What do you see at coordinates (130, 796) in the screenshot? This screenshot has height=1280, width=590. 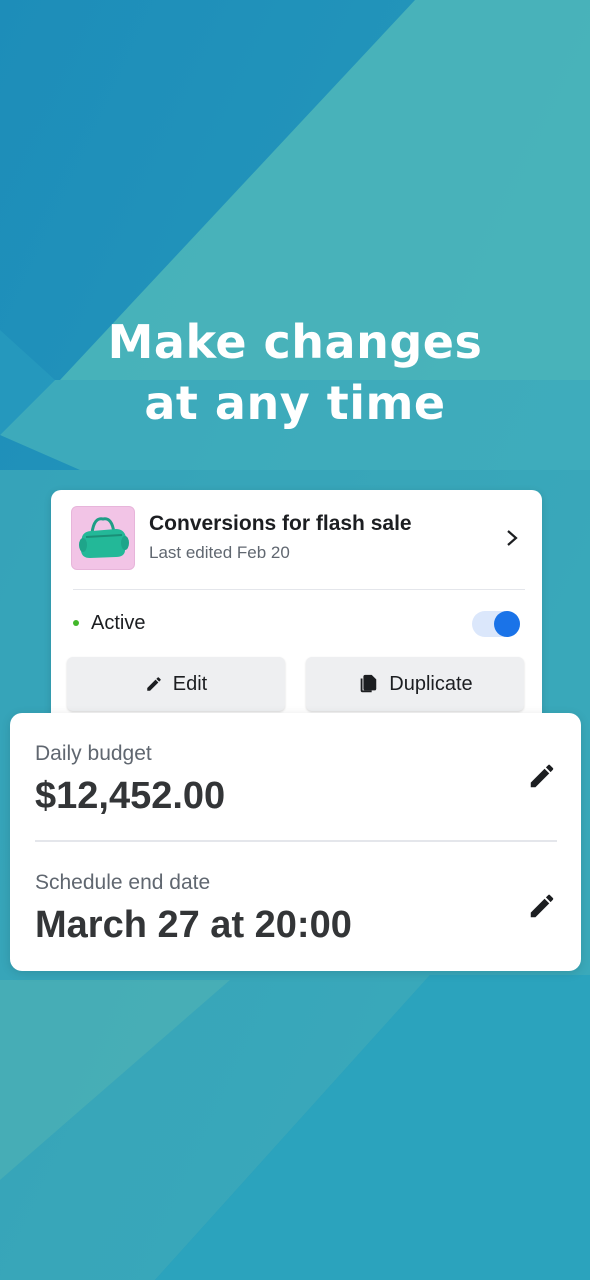 I see `daily-budget-value: $12,452.00` at bounding box center [130, 796].